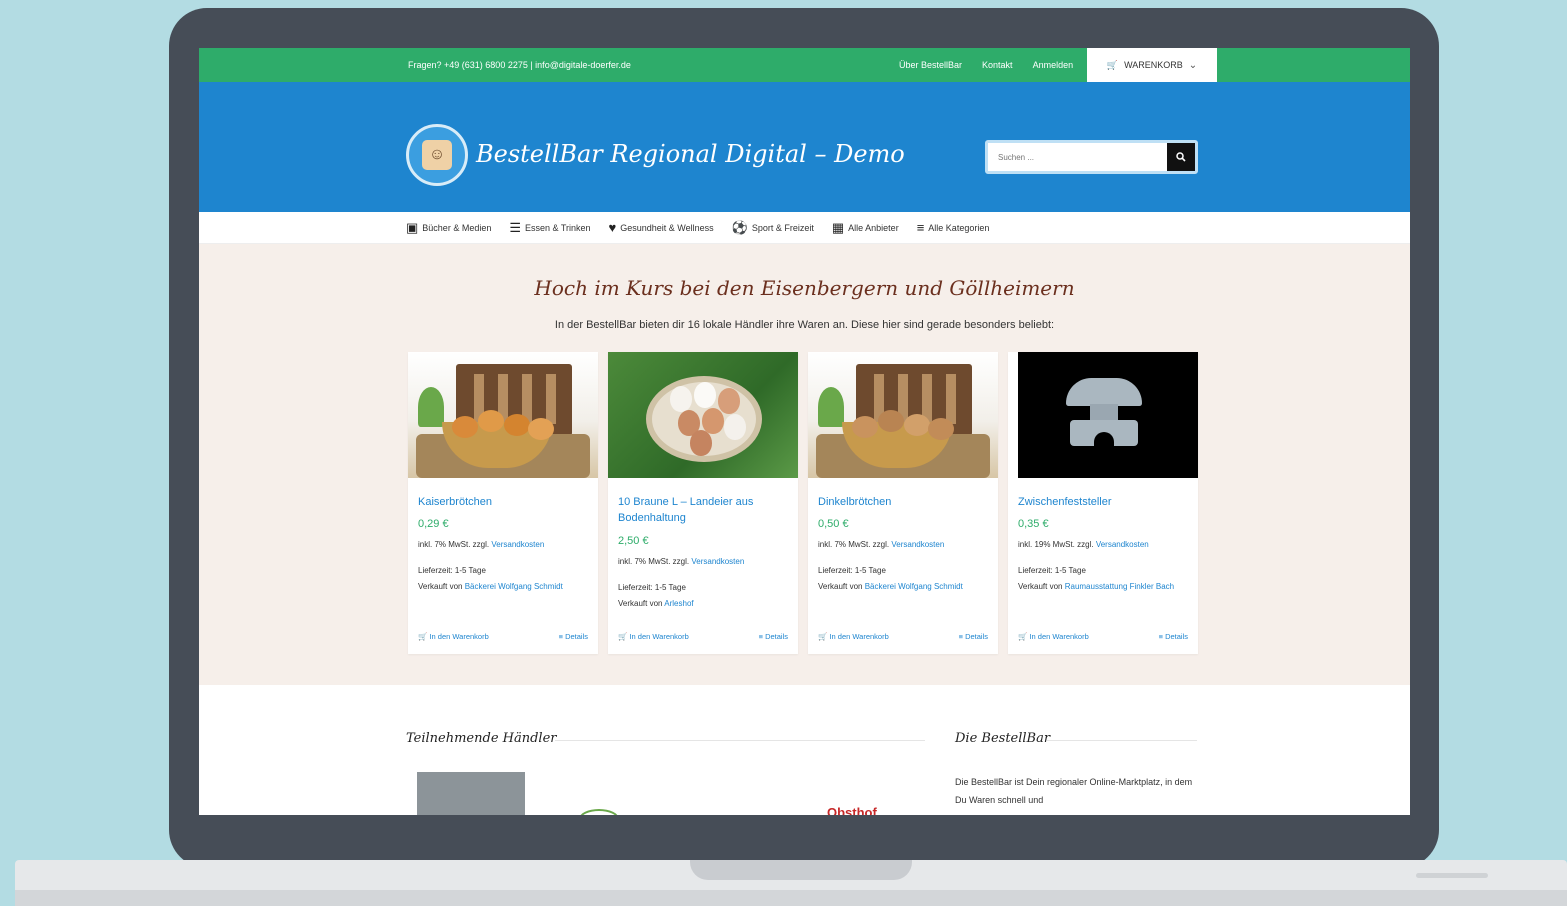 This screenshot has height=906, width=1567. I want to click on nav-item-all-vendors: ▦ Alle Anbieter, so click(865, 227).